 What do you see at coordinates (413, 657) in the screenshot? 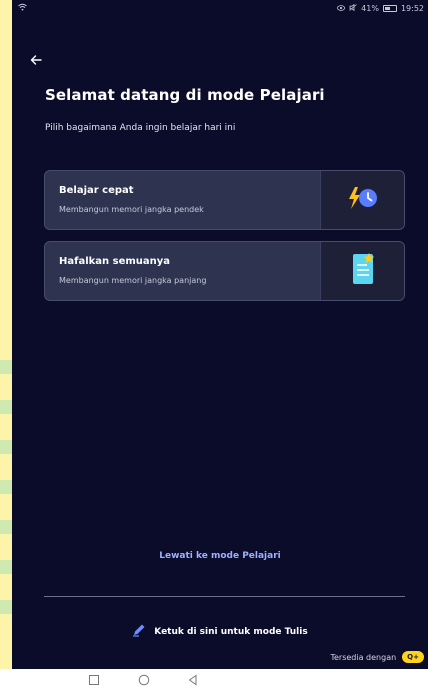
I see `quizlet-plus-badge: Q+` at bounding box center [413, 657].